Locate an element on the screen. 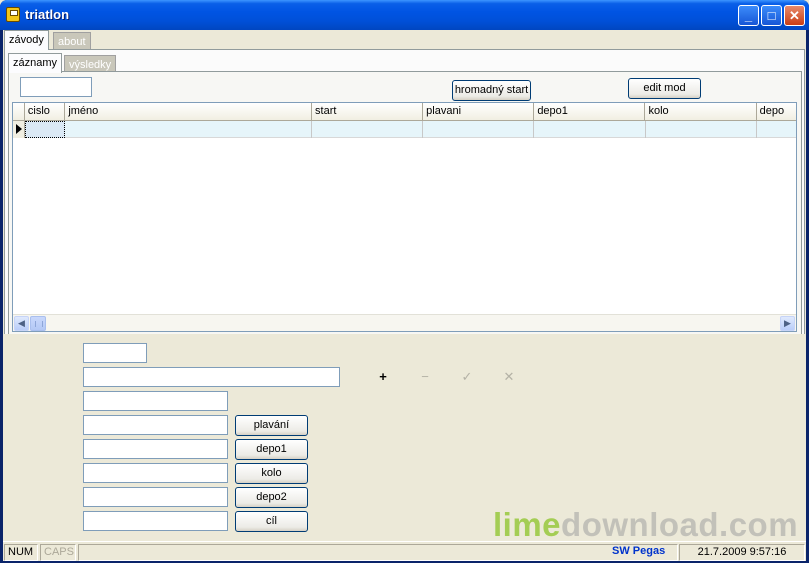  column-header: kolo is located at coordinates (701, 112).